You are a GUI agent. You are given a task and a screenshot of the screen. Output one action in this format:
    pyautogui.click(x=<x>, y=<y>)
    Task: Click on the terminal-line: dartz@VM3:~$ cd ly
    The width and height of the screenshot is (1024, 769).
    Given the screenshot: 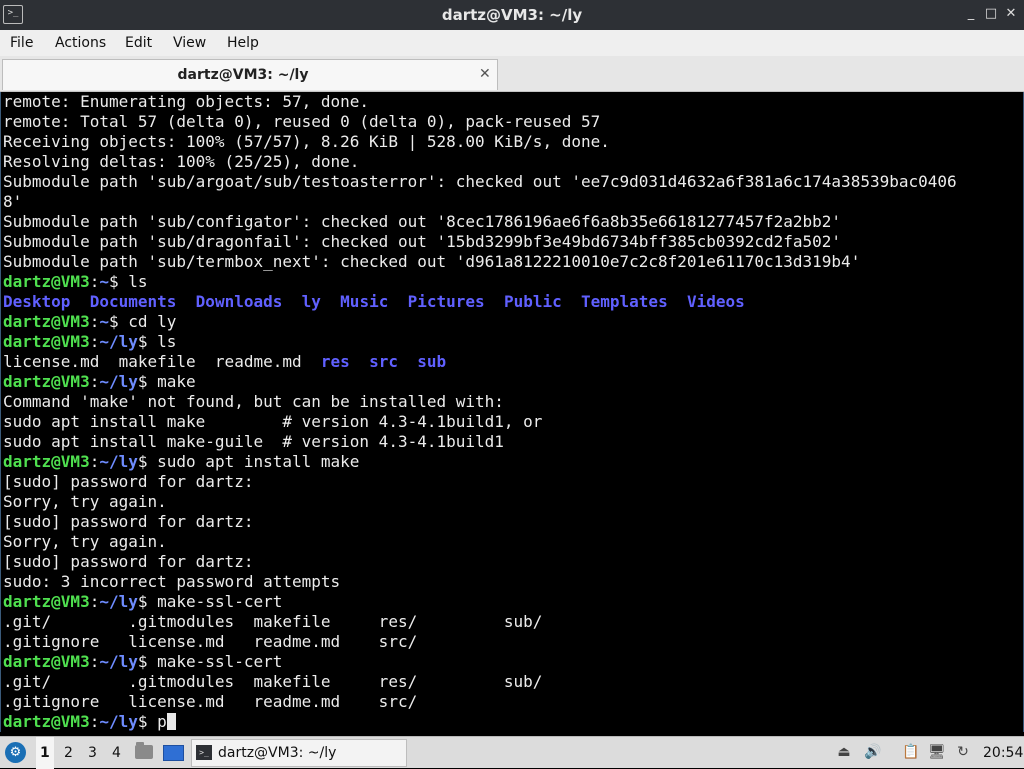 What is the action you would take?
    pyautogui.click(x=89, y=322)
    